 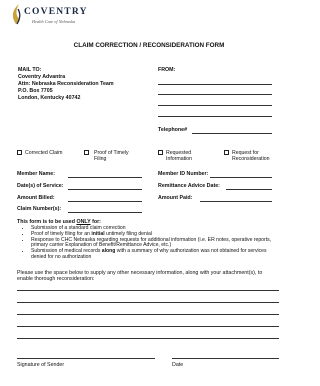 What do you see at coordinates (35, 91) in the screenshot?
I see `mail-to-line-3: P.O. Box 7705` at bounding box center [35, 91].